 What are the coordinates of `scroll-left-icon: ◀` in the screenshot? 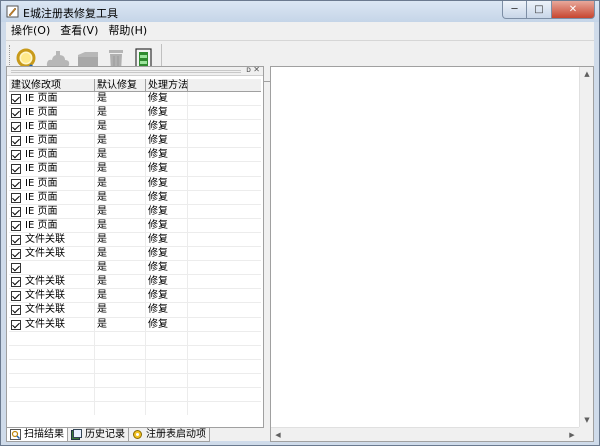 It's located at (278, 435).